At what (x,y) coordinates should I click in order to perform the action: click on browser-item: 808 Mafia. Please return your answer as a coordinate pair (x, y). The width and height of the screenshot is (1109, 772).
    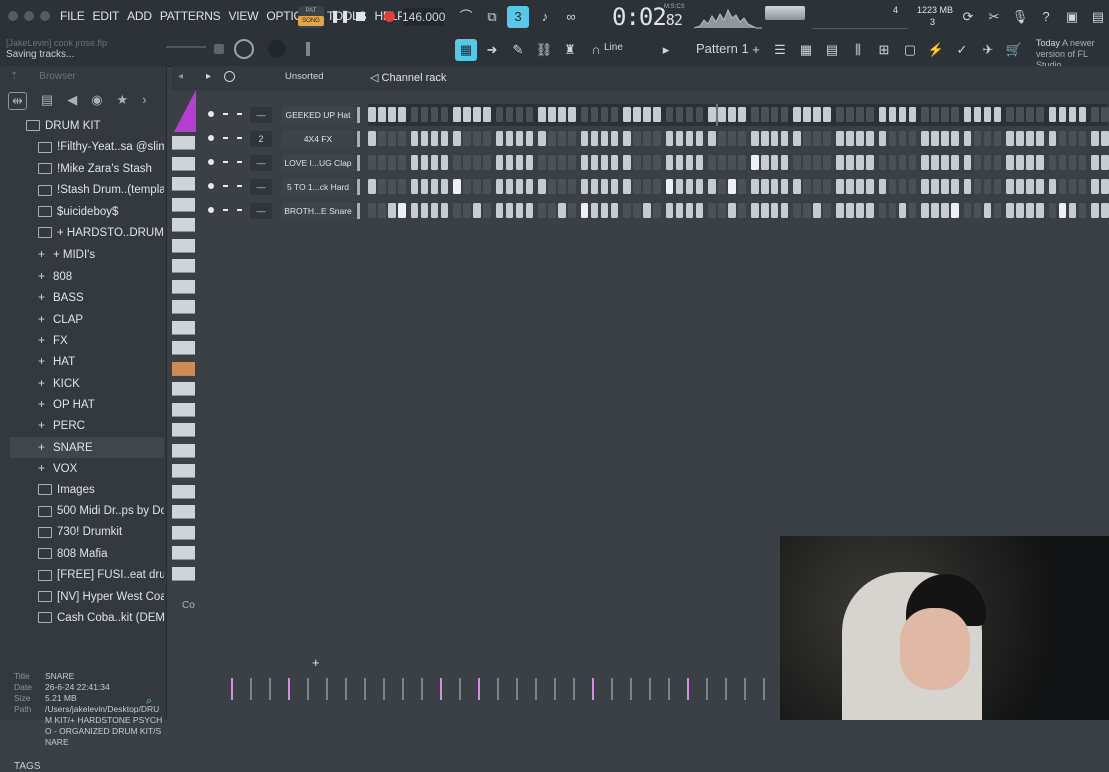
    Looking at the image, I should click on (87, 554).